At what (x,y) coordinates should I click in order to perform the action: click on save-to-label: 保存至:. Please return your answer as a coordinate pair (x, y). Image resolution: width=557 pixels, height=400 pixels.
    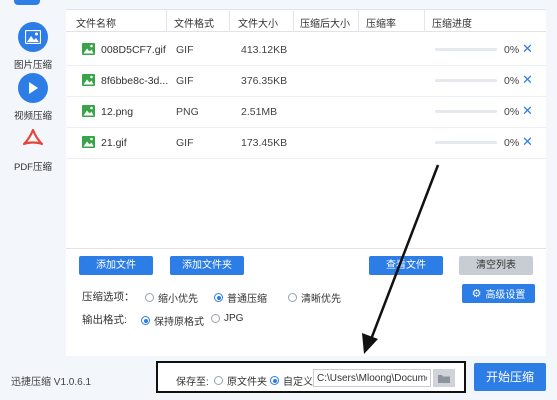
    Looking at the image, I should click on (192, 382).